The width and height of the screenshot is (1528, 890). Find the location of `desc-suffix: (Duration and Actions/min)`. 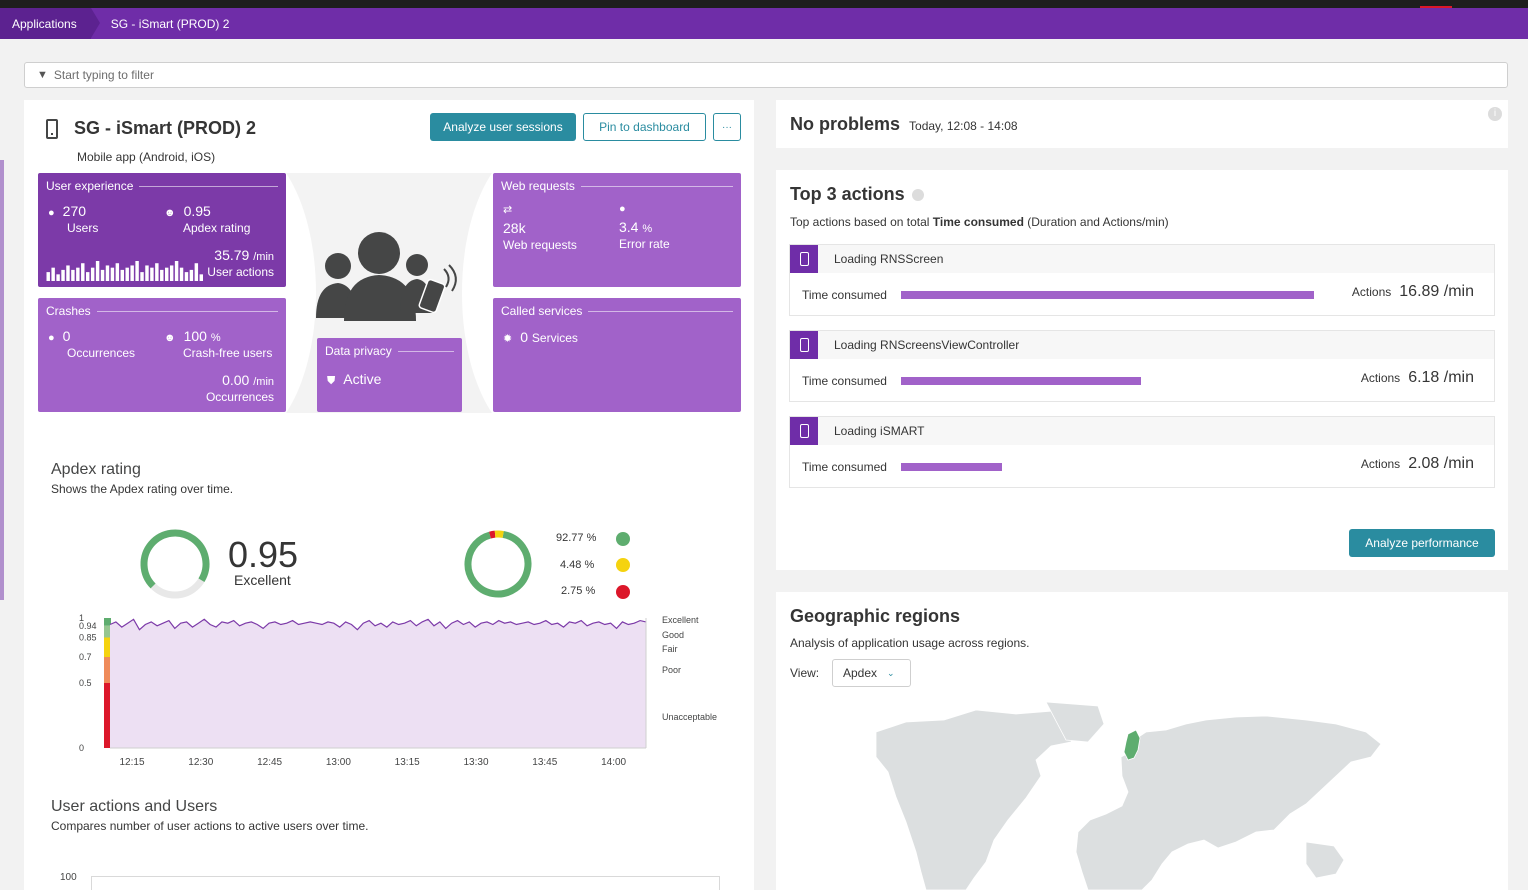

desc-suffix: (Duration and Actions/min) is located at coordinates (1096, 222).